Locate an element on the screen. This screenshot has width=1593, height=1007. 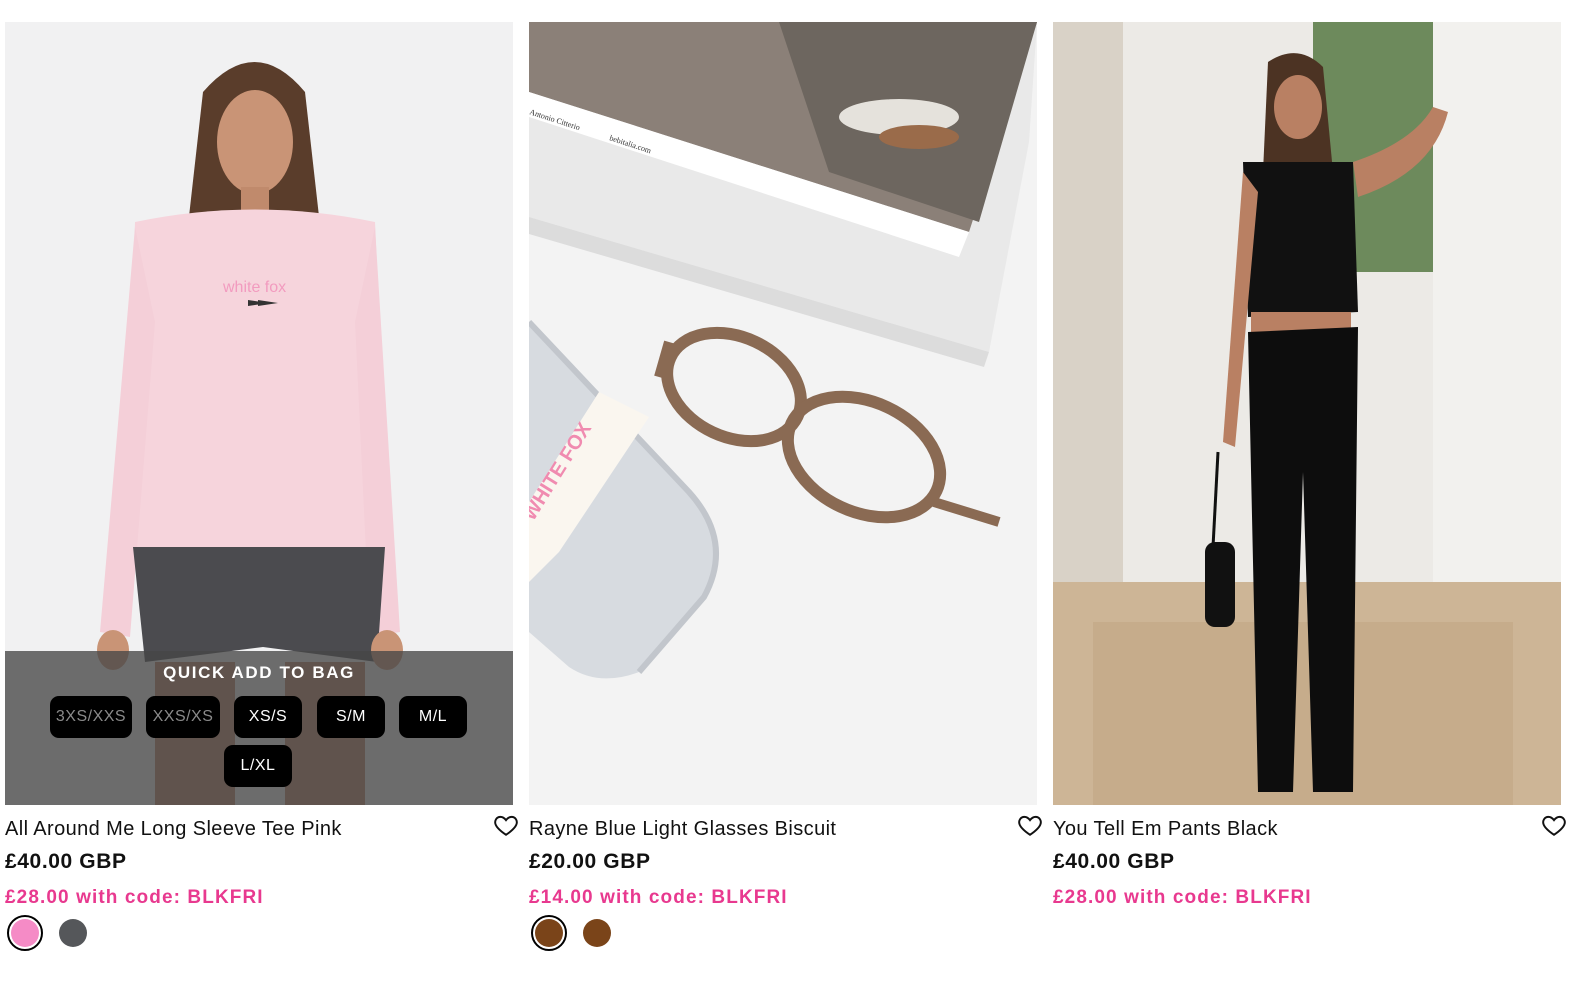
color-swatch-pink is located at coordinates (25, 933).